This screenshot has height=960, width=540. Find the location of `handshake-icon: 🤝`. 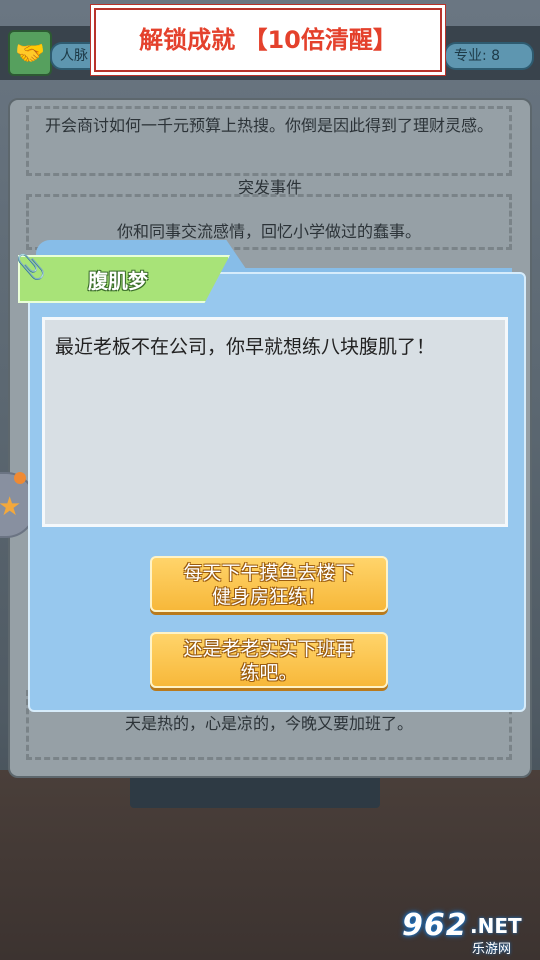

handshake-icon: 🤝 is located at coordinates (30, 53).